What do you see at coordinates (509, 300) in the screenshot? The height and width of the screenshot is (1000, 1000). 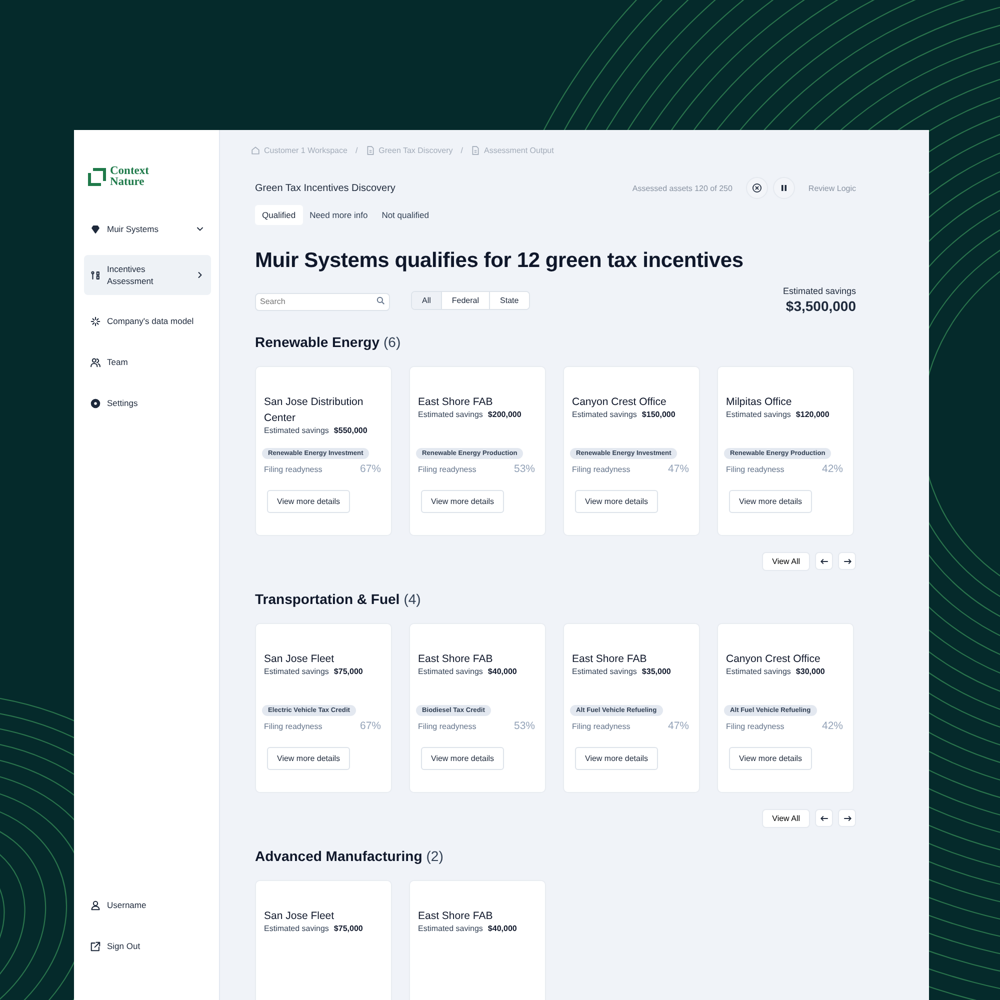 I see `filter-button: State` at bounding box center [509, 300].